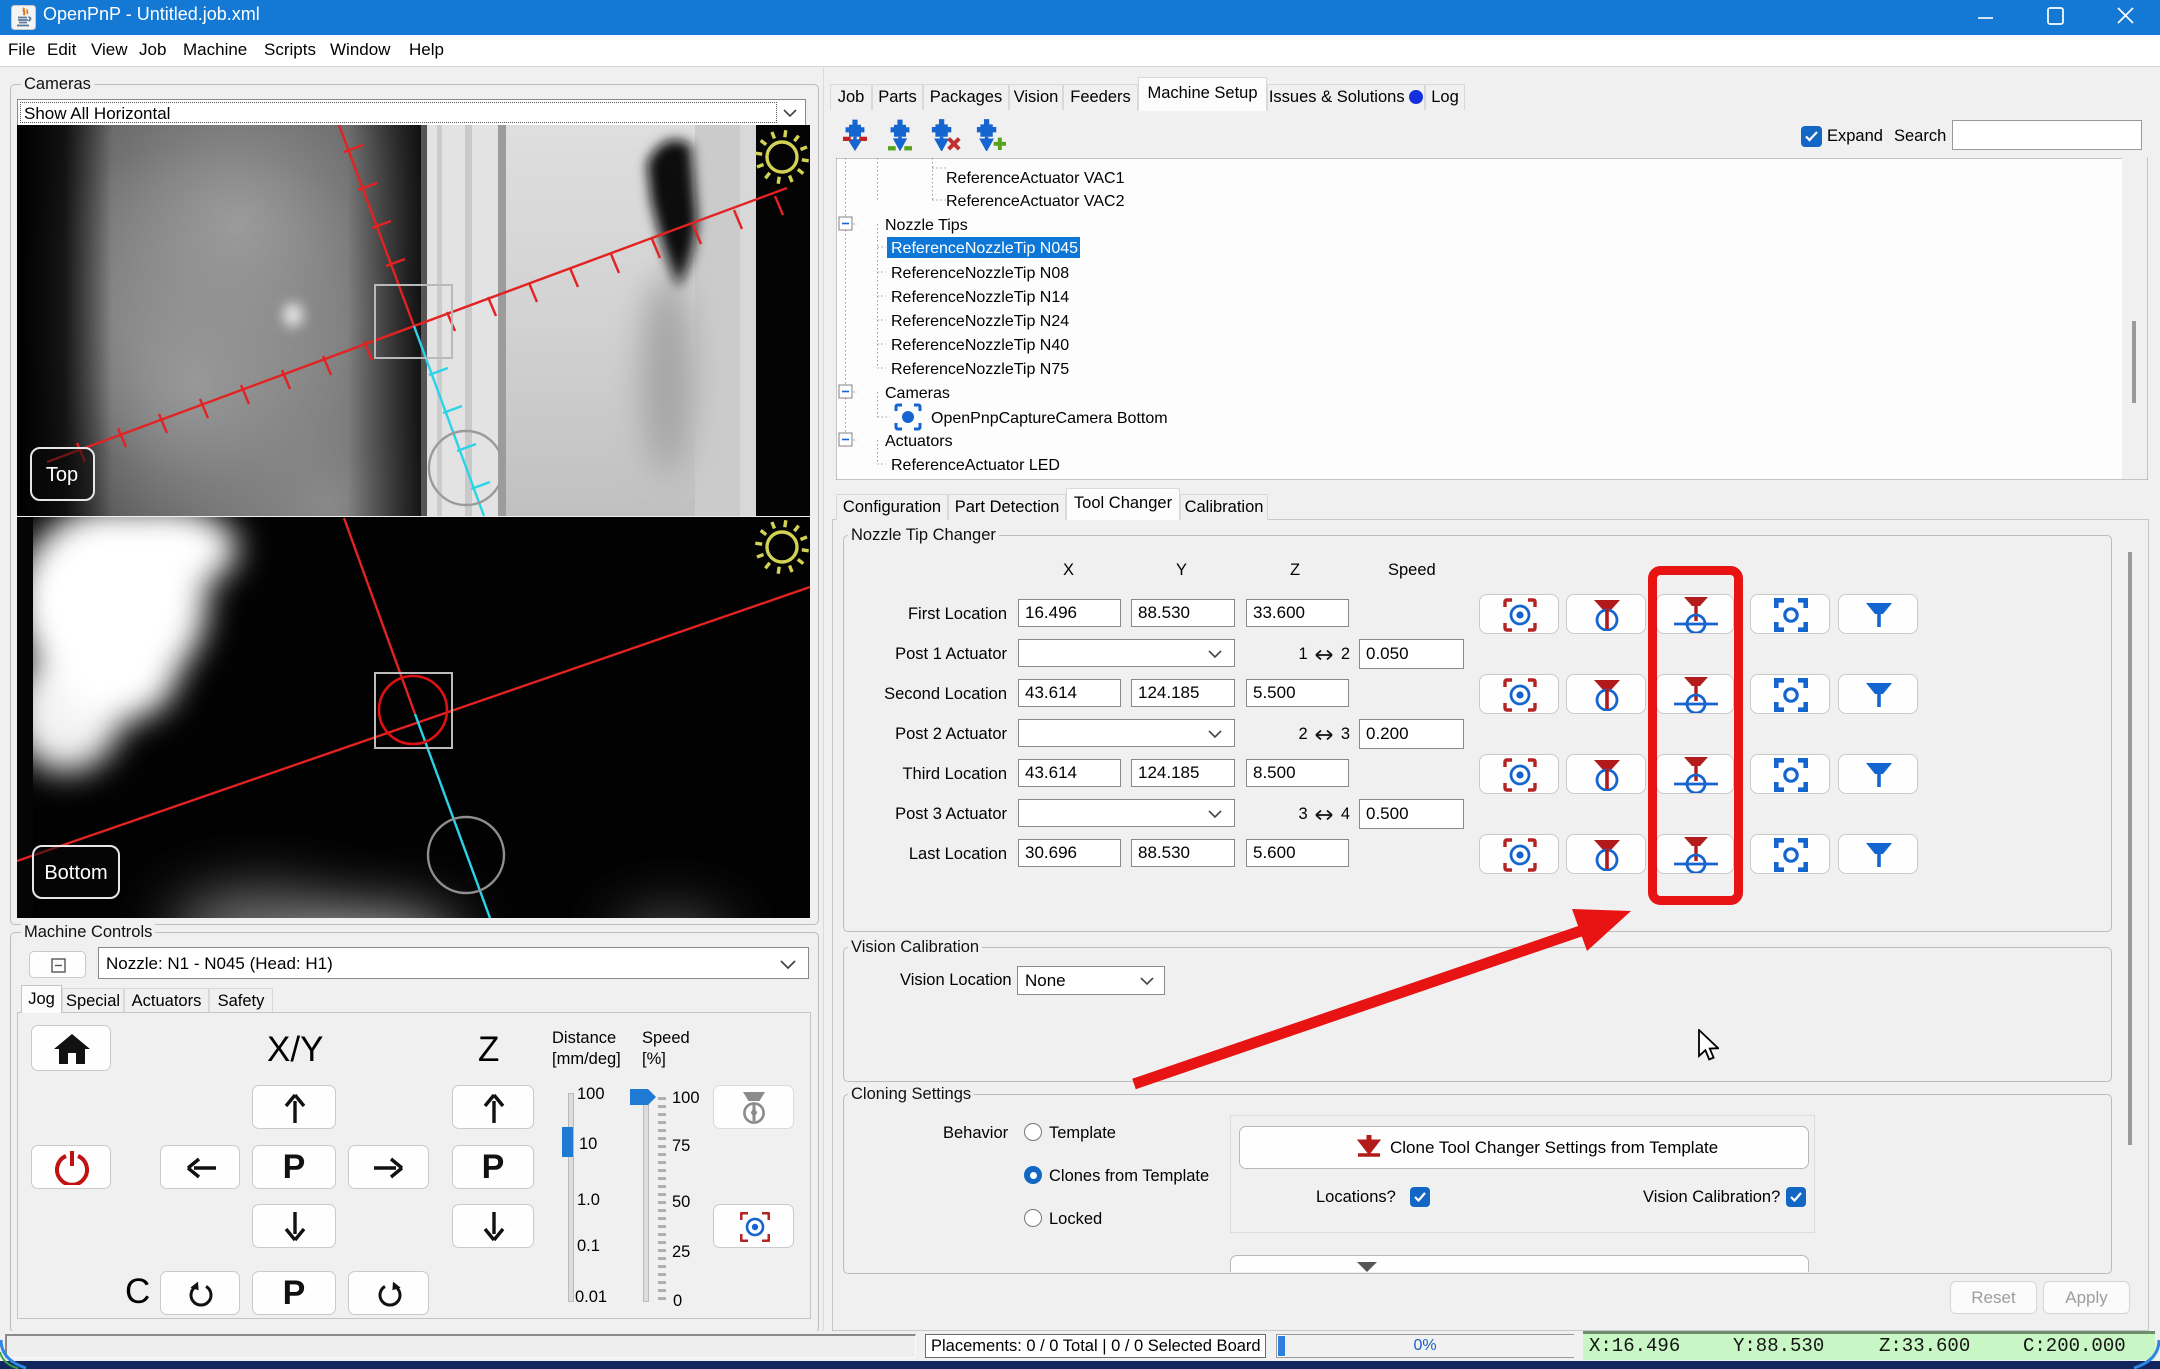 This screenshot has height=1369, width=2160. I want to click on svg-text: Nozzle Tips, so click(926, 225).